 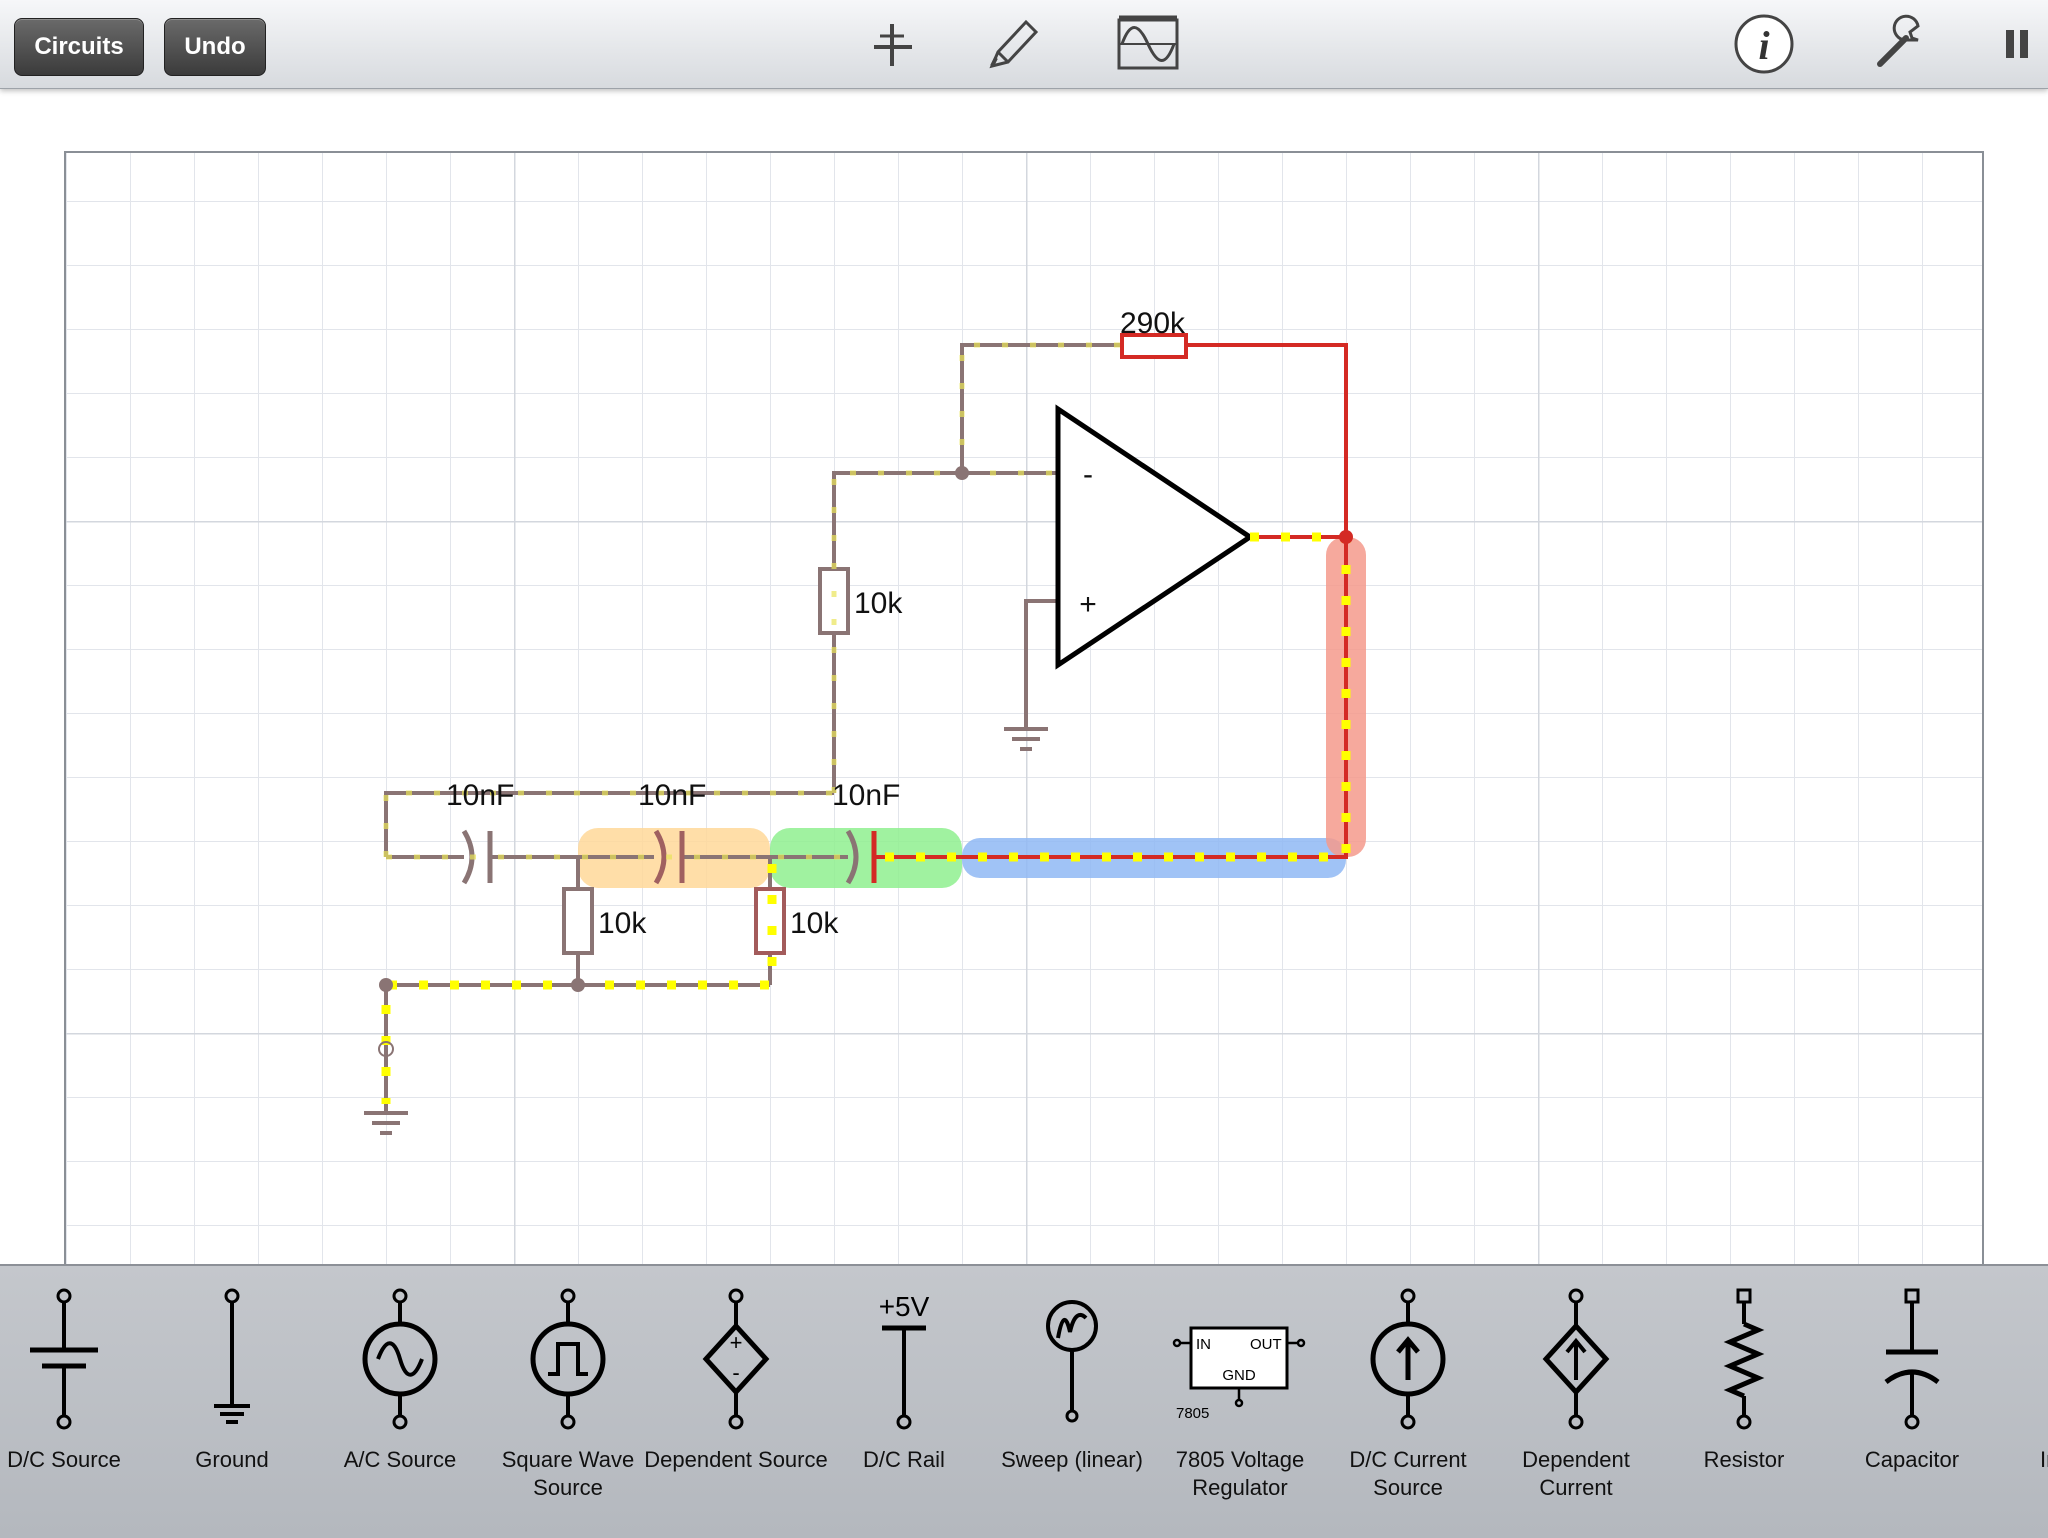 What do you see at coordinates (1900, 44) in the screenshot?
I see `wrench-icon` at bounding box center [1900, 44].